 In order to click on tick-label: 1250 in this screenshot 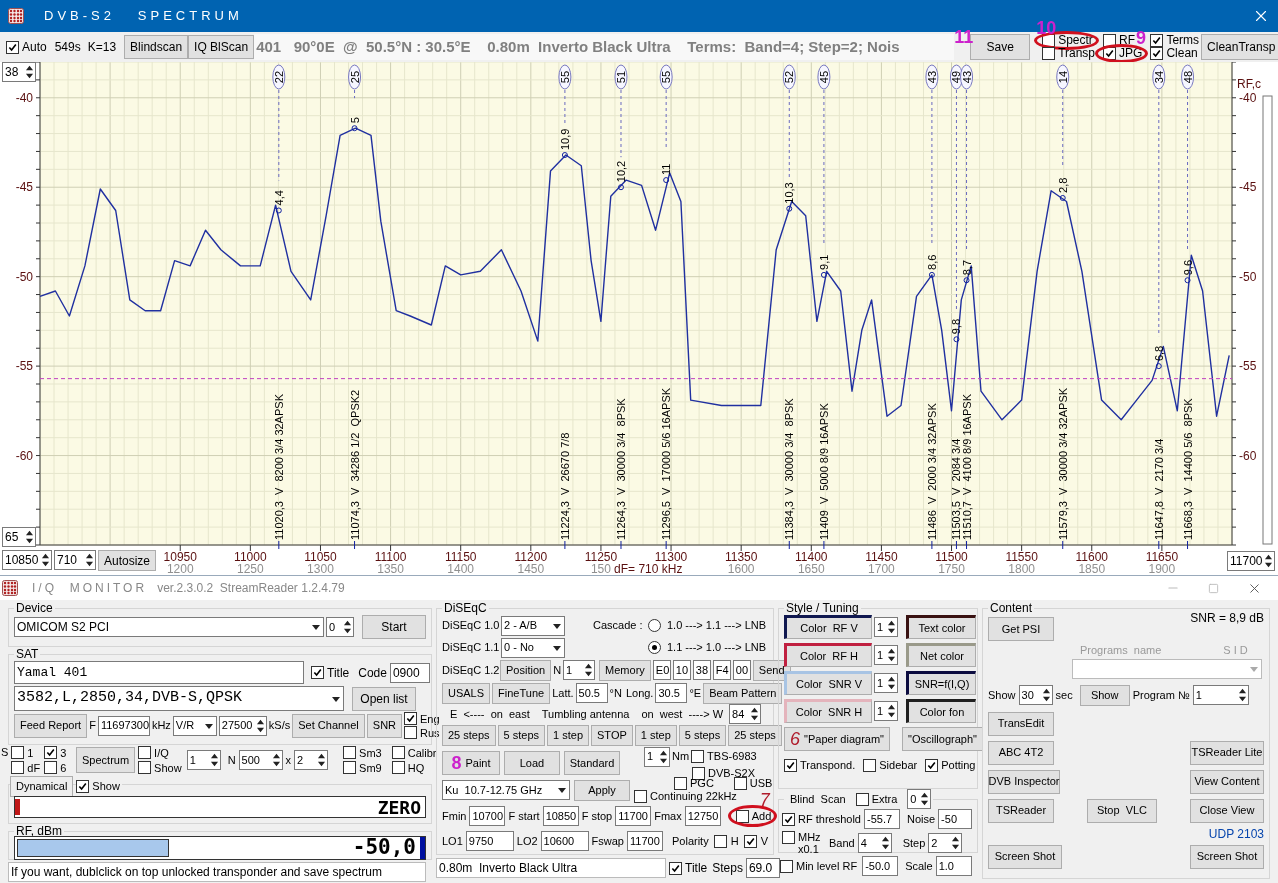, I will do `click(250, 568)`.